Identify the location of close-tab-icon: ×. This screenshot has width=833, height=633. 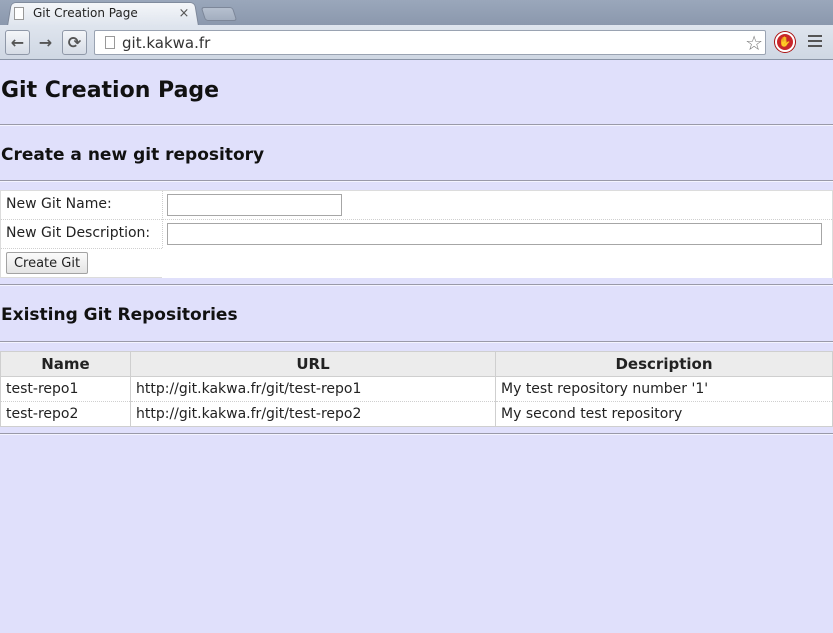
(184, 13).